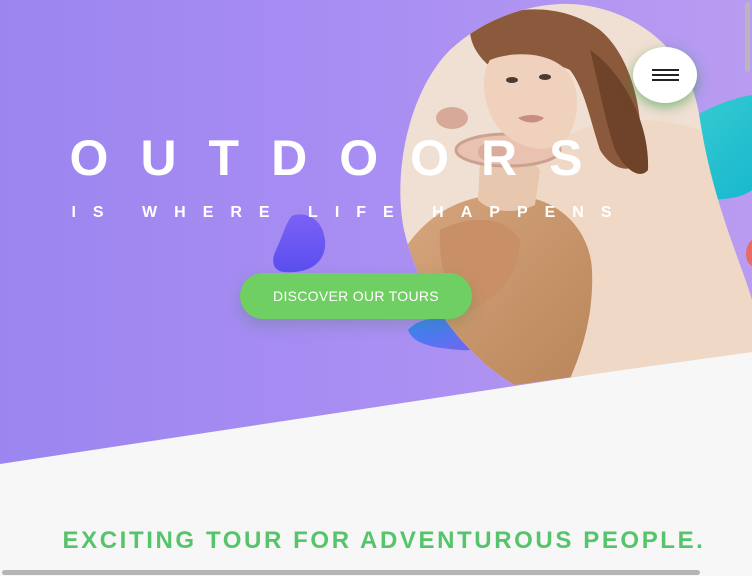 Image resolution: width=752 pixels, height=576 pixels. I want to click on hamburger-menu-icon, so click(665, 75).